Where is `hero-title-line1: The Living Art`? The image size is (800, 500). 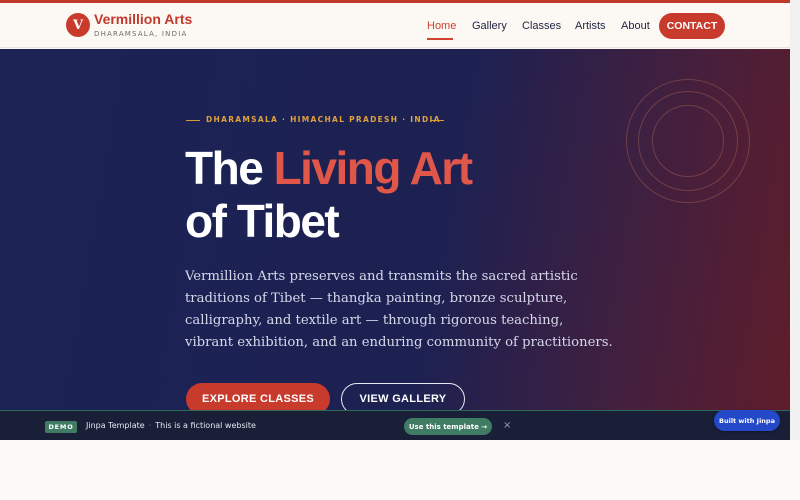 hero-title-line1: The Living Art is located at coordinates (329, 168).